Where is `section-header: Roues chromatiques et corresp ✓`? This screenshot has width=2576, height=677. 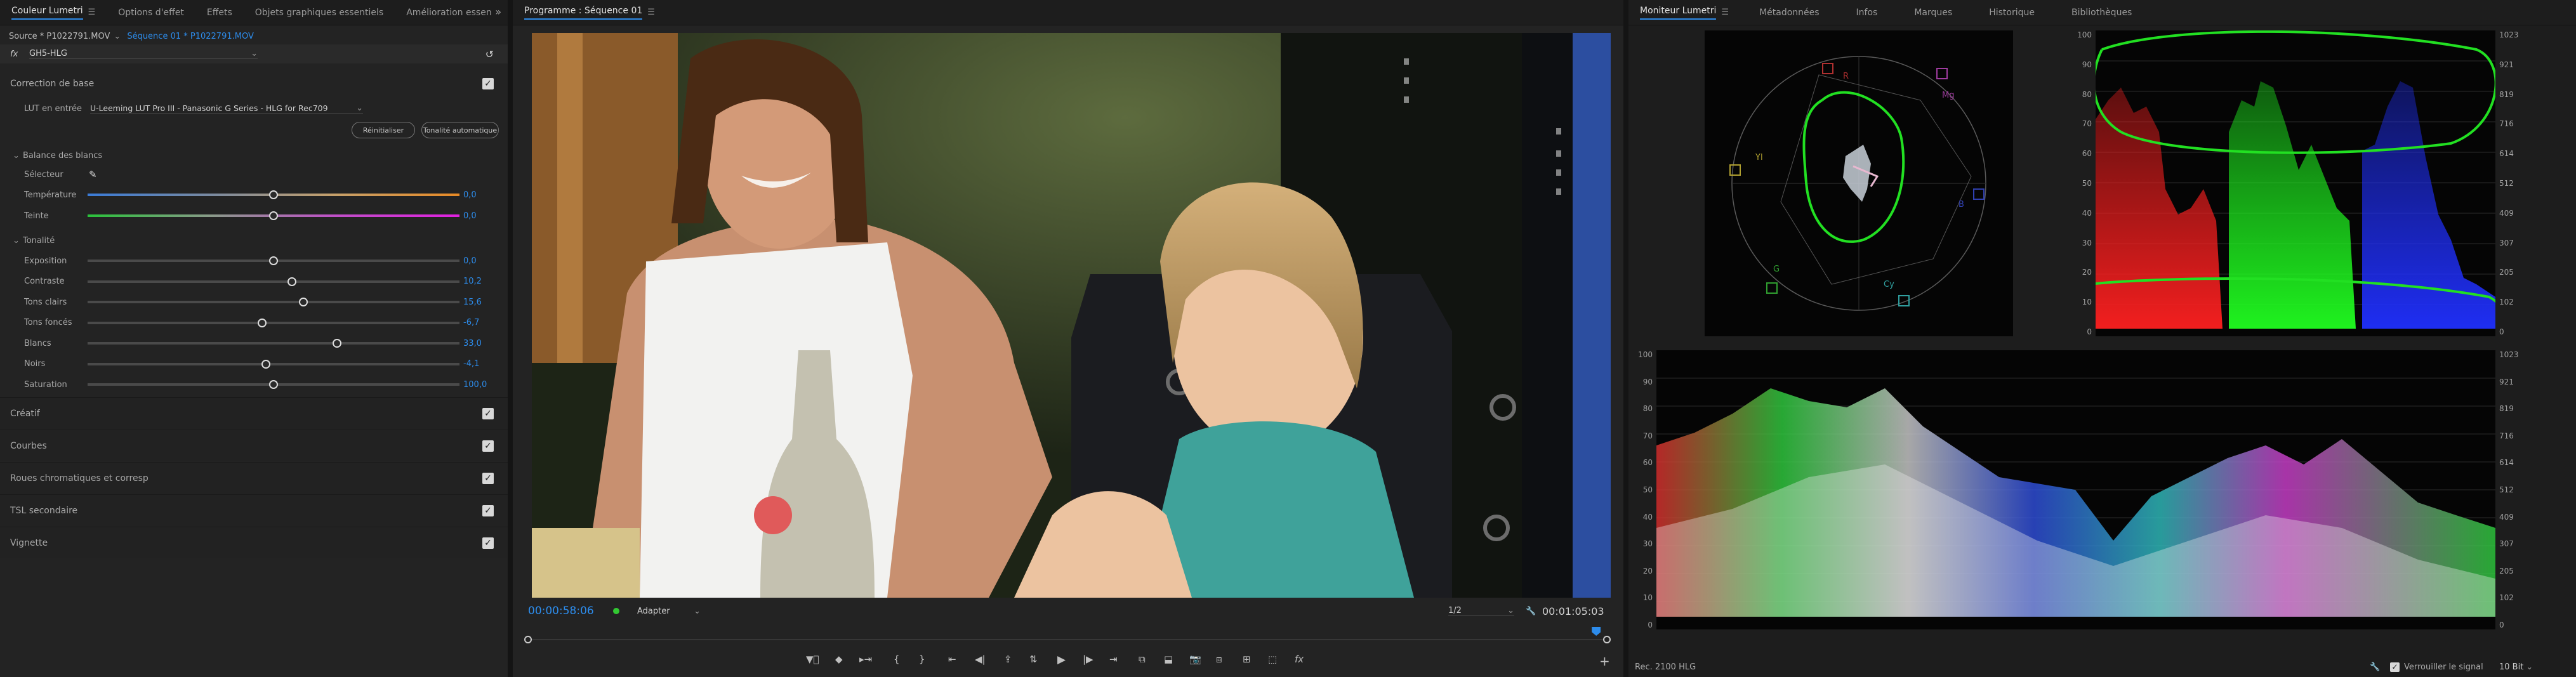 section-header: Roues chromatiques et corresp ✓ is located at coordinates (254, 478).